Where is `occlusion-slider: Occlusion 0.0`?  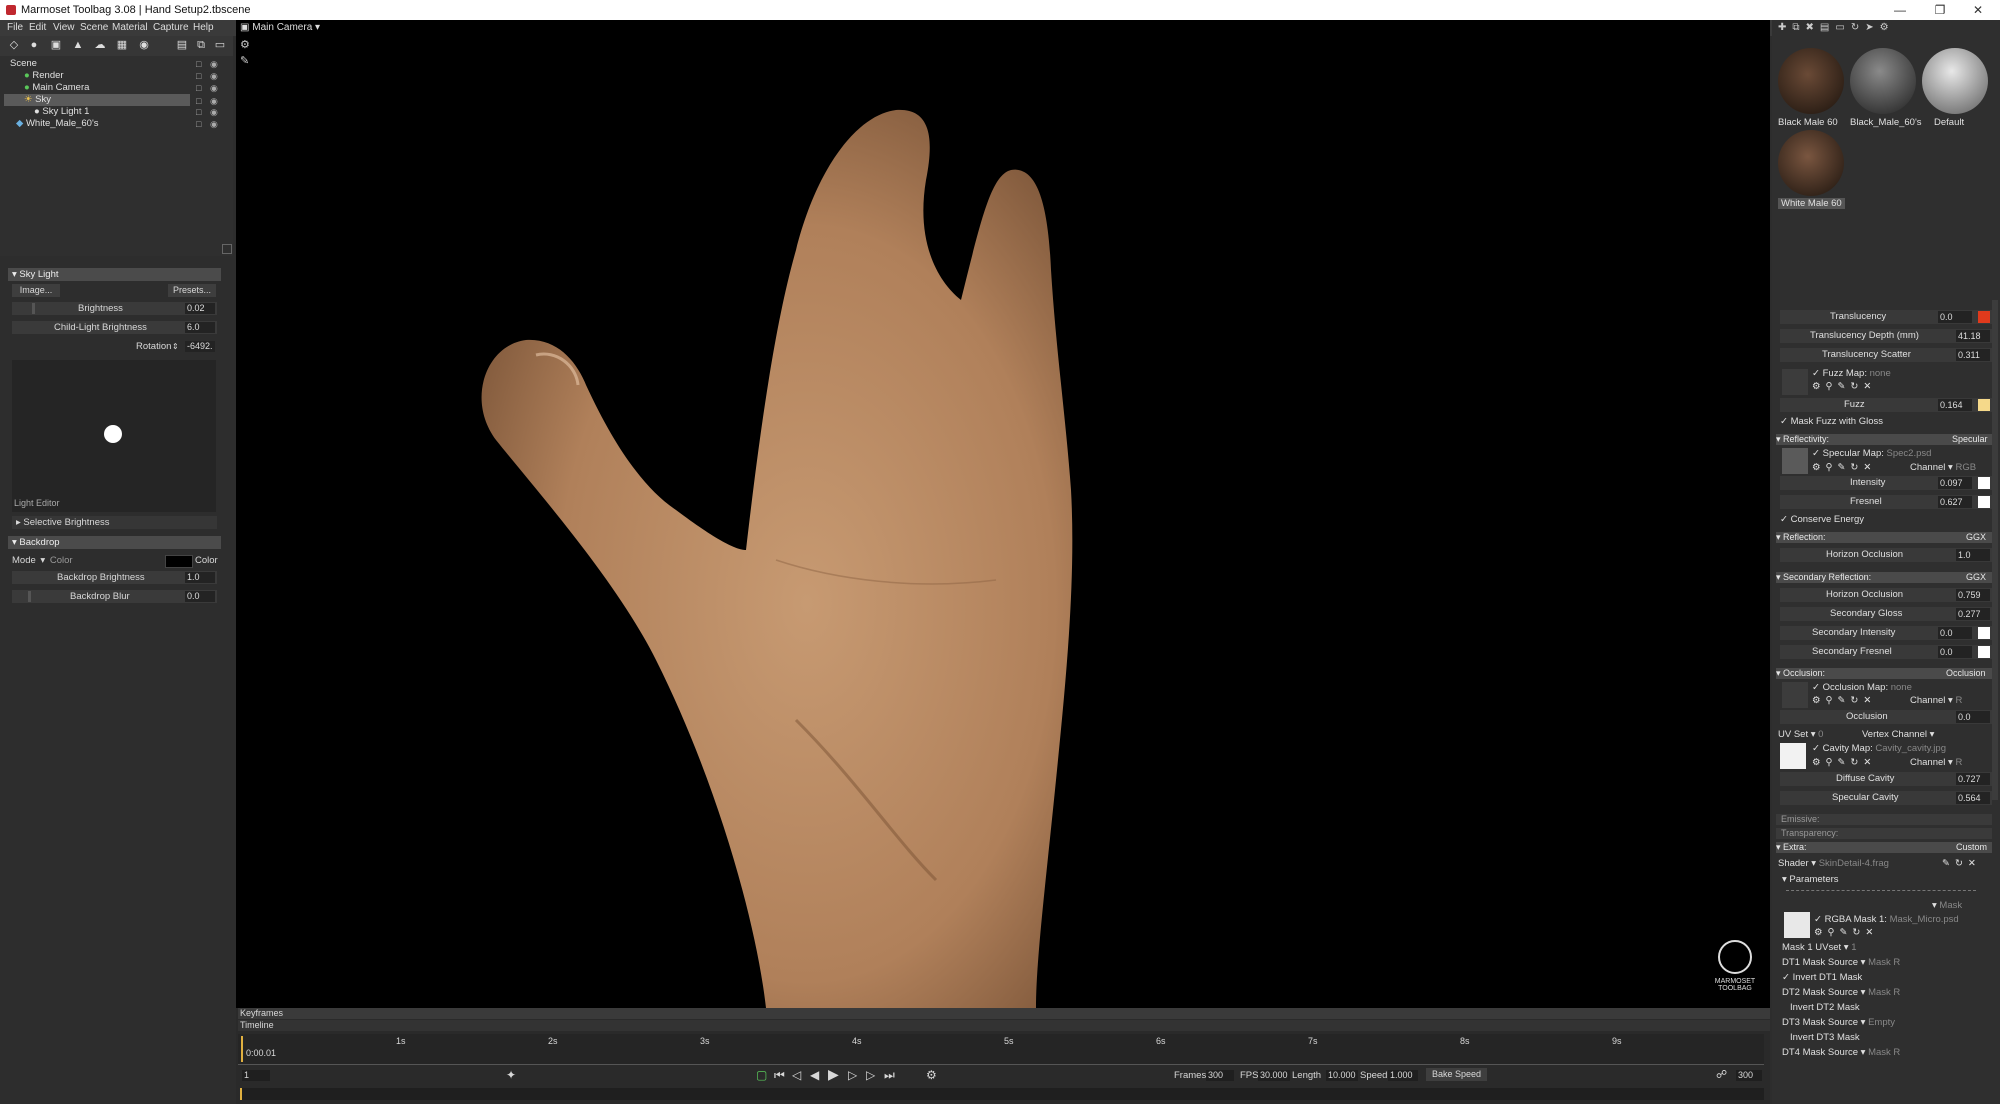
occlusion-slider: Occlusion 0.0 is located at coordinates (1886, 717).